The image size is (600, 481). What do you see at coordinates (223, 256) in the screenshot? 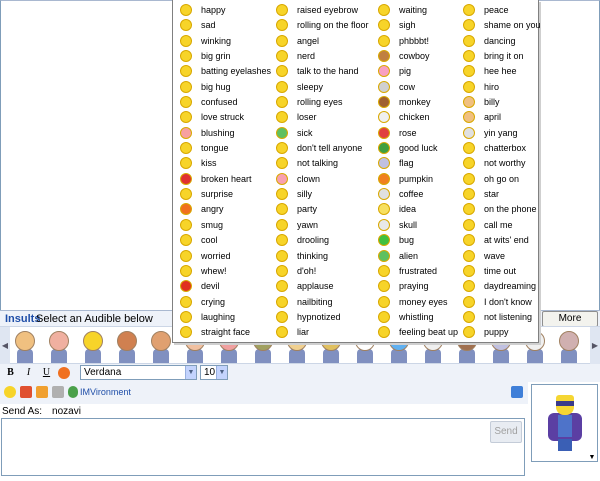
I see `emoticon-item: worried` at bounding box center [223, 256].